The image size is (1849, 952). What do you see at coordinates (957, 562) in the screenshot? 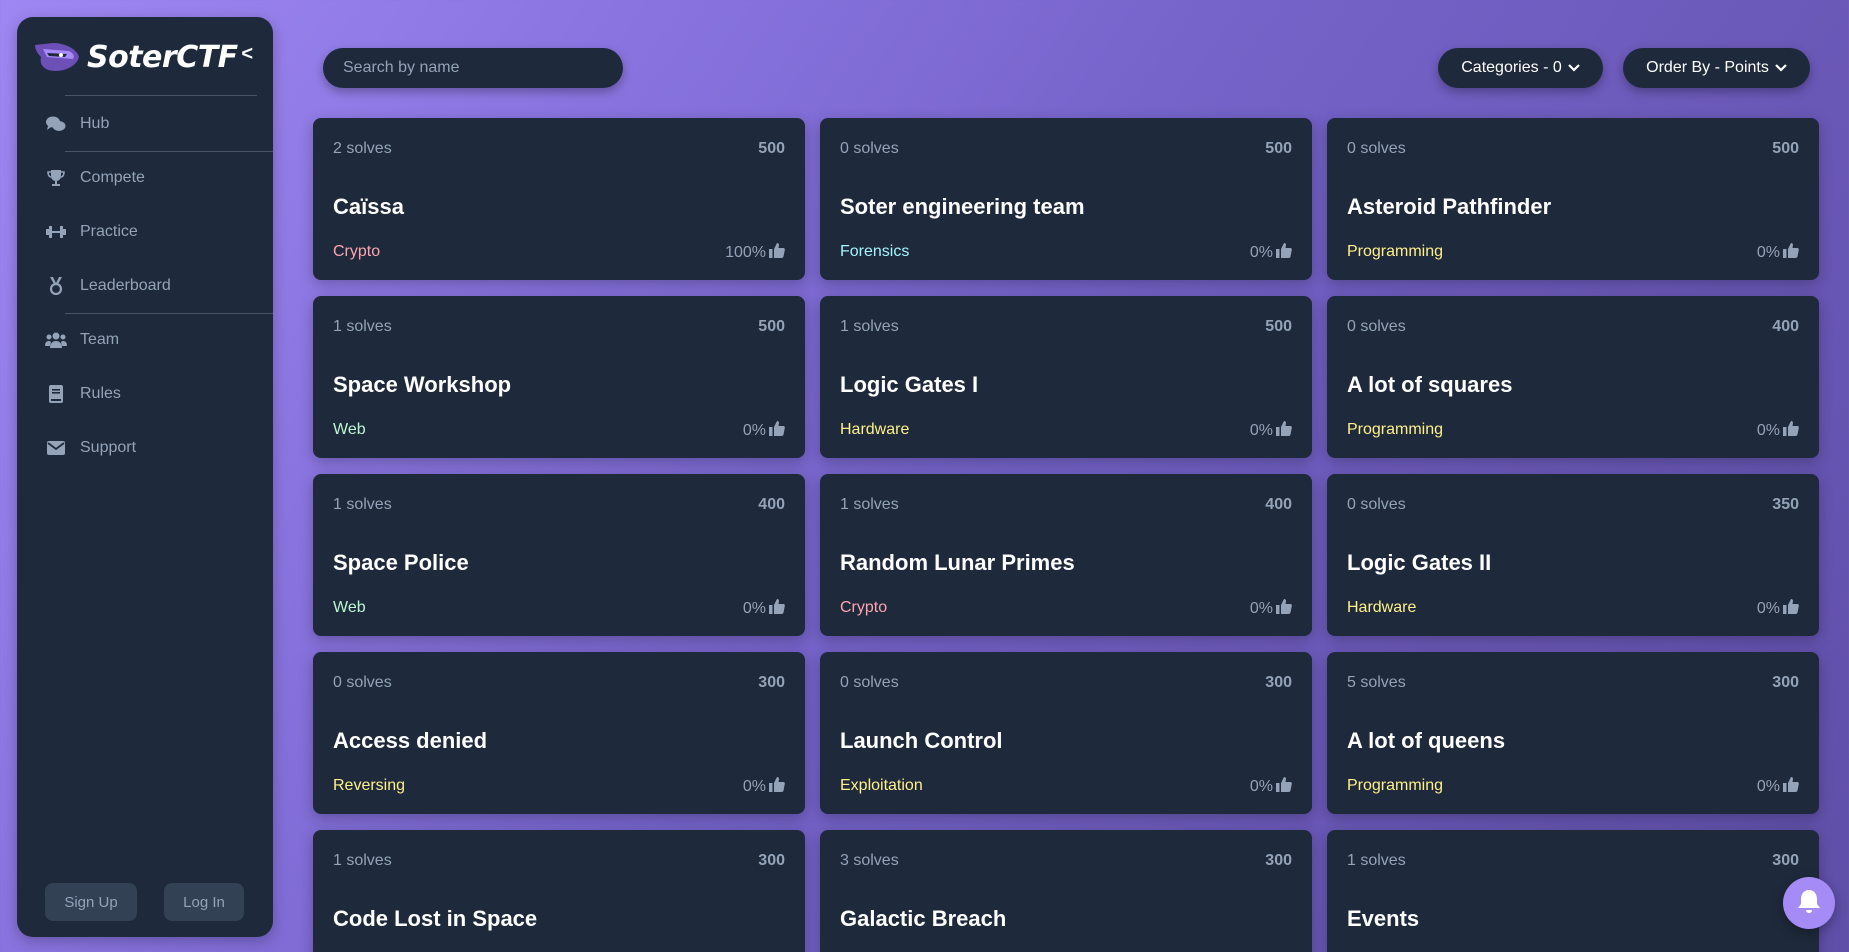
I see `challenge-title: Random Lunar Primes` at bounding box center [957, 562].